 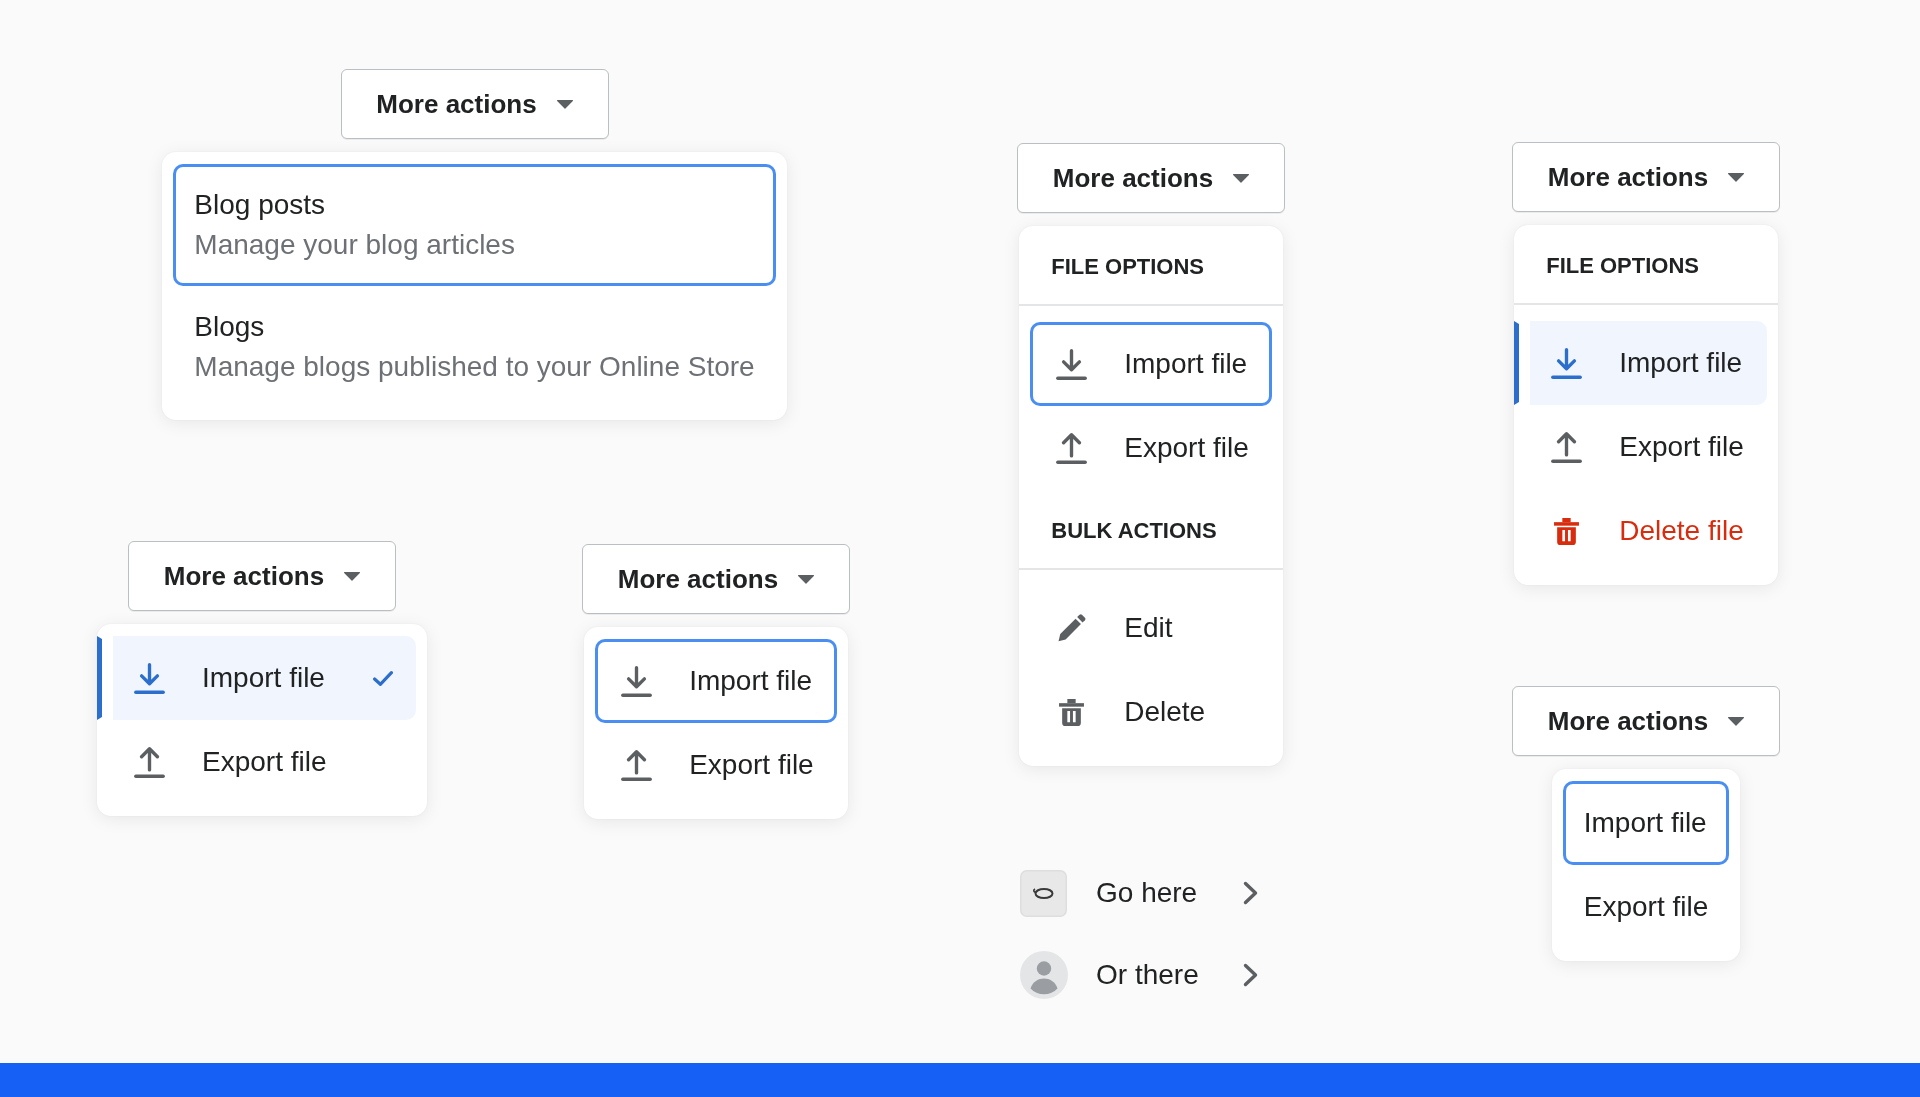 I want to click on avatar-icon, so click(x=1044, y=975).